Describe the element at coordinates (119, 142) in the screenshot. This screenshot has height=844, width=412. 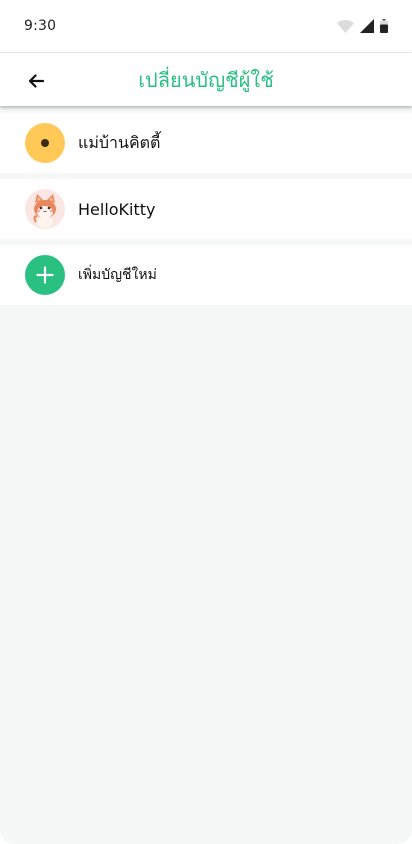
I see `account-name: แม่บ้านคิตตี้` at that location.